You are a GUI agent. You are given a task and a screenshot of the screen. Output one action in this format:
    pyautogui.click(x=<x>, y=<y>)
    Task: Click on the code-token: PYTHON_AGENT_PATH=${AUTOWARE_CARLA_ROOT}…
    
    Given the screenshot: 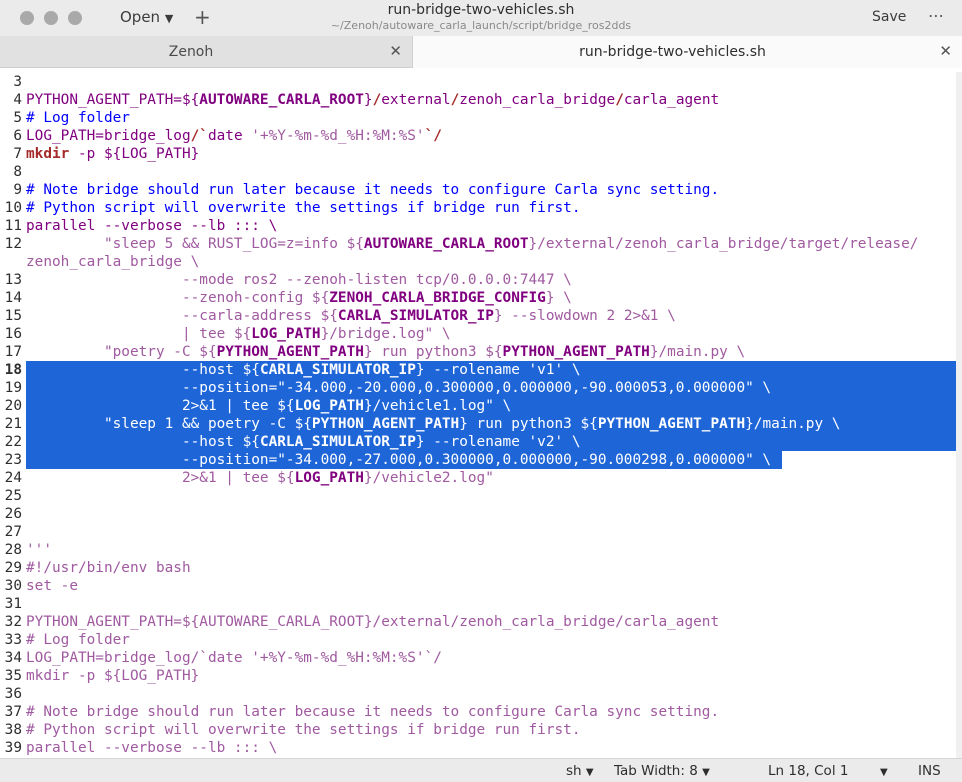 What is the action you would take?
    pyautogui.click(x=373, y=622)
    